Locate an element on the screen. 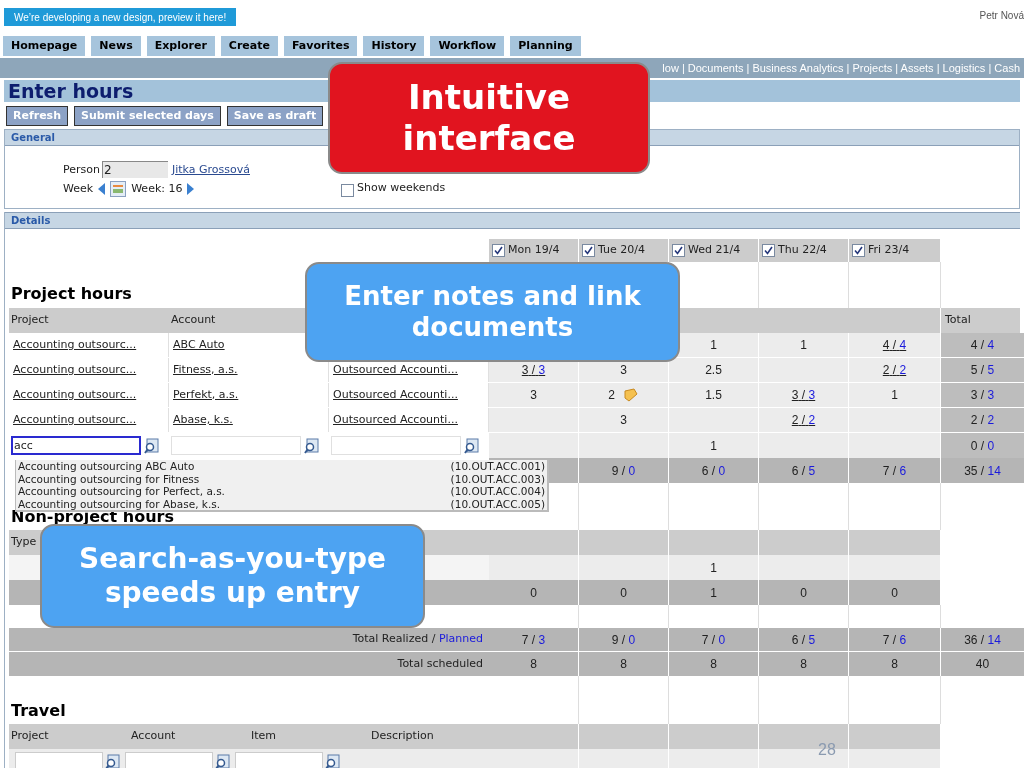  nav-tab: Favorites is located at coordinates (320, 46).